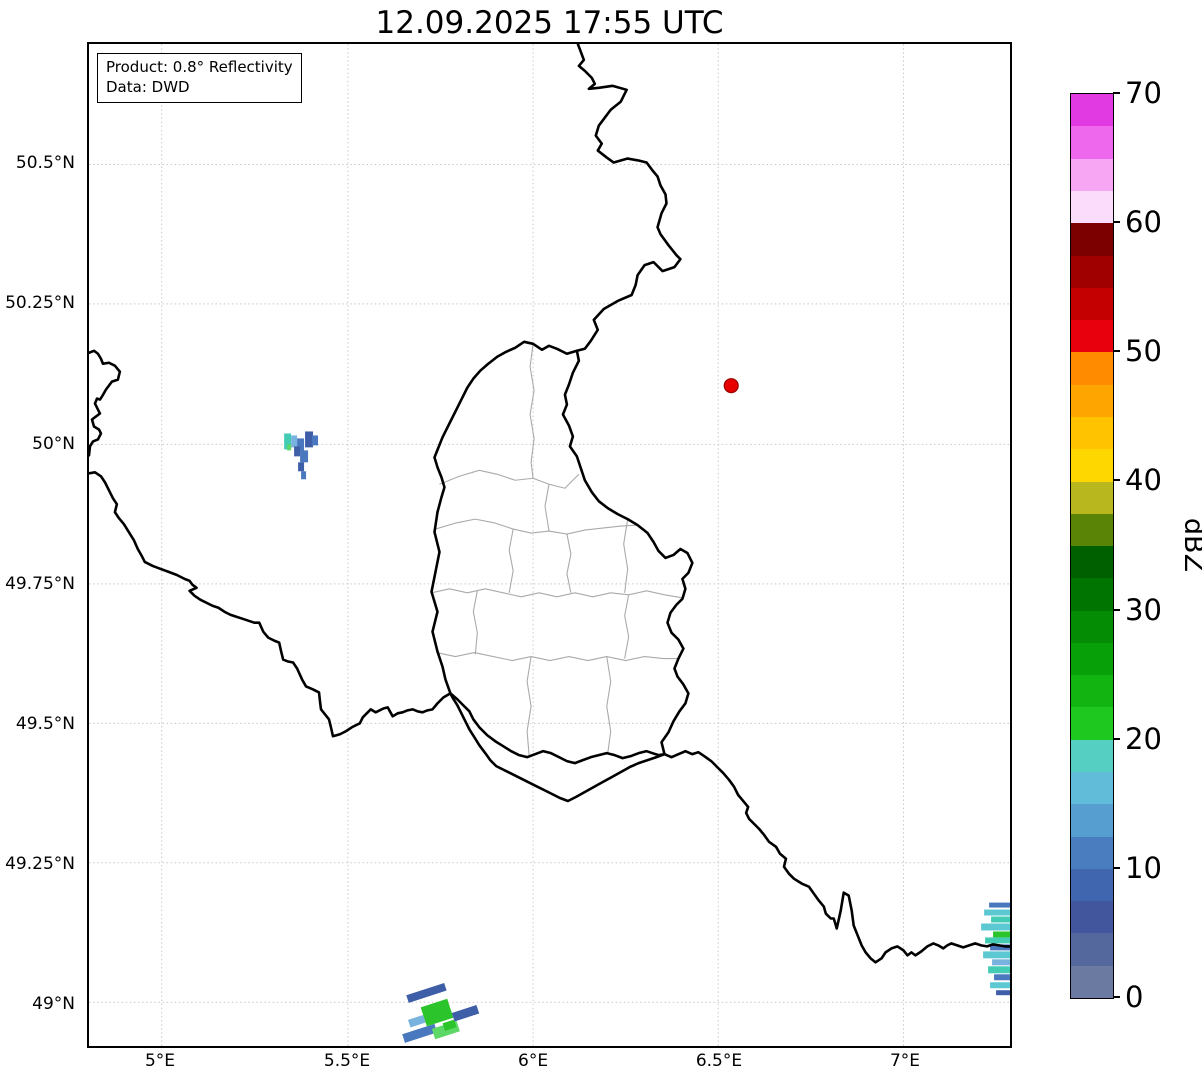 This screenshot has height=1081, width=1202. I want to click on colorbar-tick-value: 0, so click(1134, 997).